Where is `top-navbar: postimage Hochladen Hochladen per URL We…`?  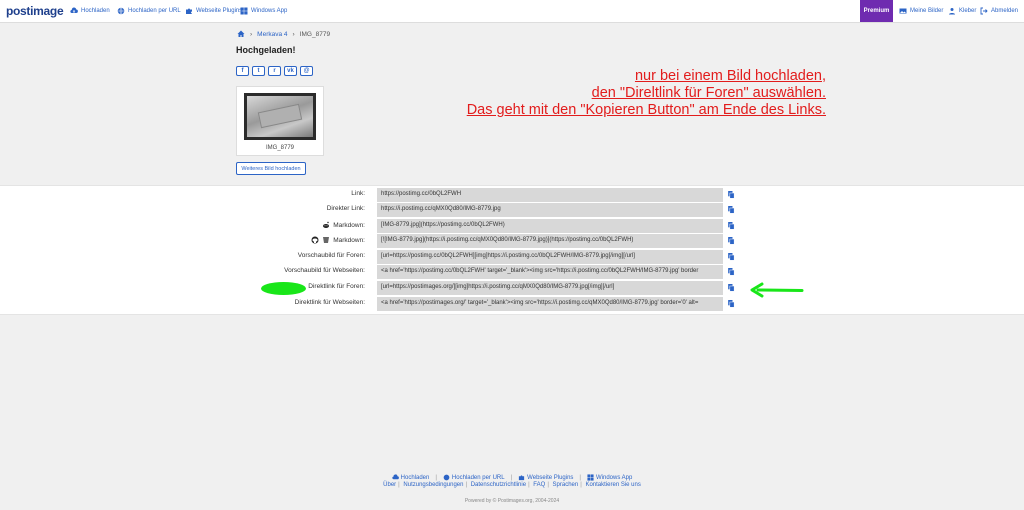 top-navbar: postimage Hochladen Hochladen per URL We… is located at coordinates (512, 11).